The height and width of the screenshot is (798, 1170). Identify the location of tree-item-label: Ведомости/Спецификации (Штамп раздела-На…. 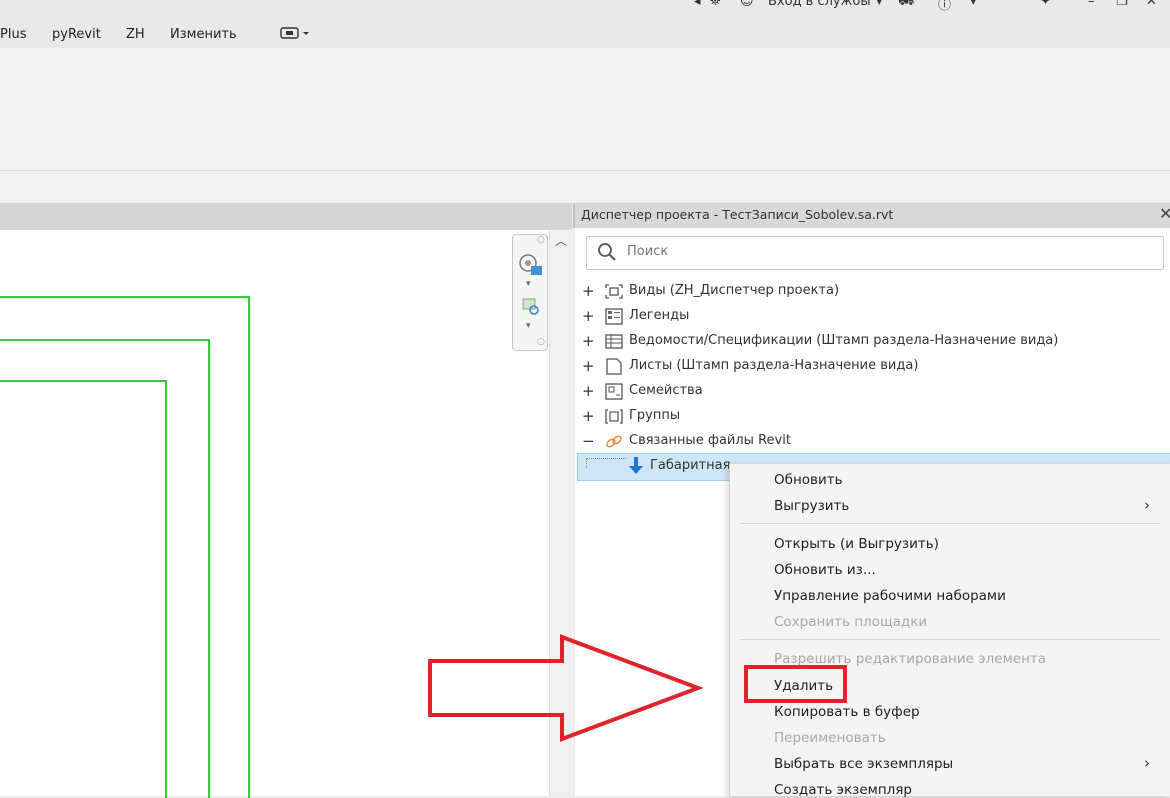
(844, 340).